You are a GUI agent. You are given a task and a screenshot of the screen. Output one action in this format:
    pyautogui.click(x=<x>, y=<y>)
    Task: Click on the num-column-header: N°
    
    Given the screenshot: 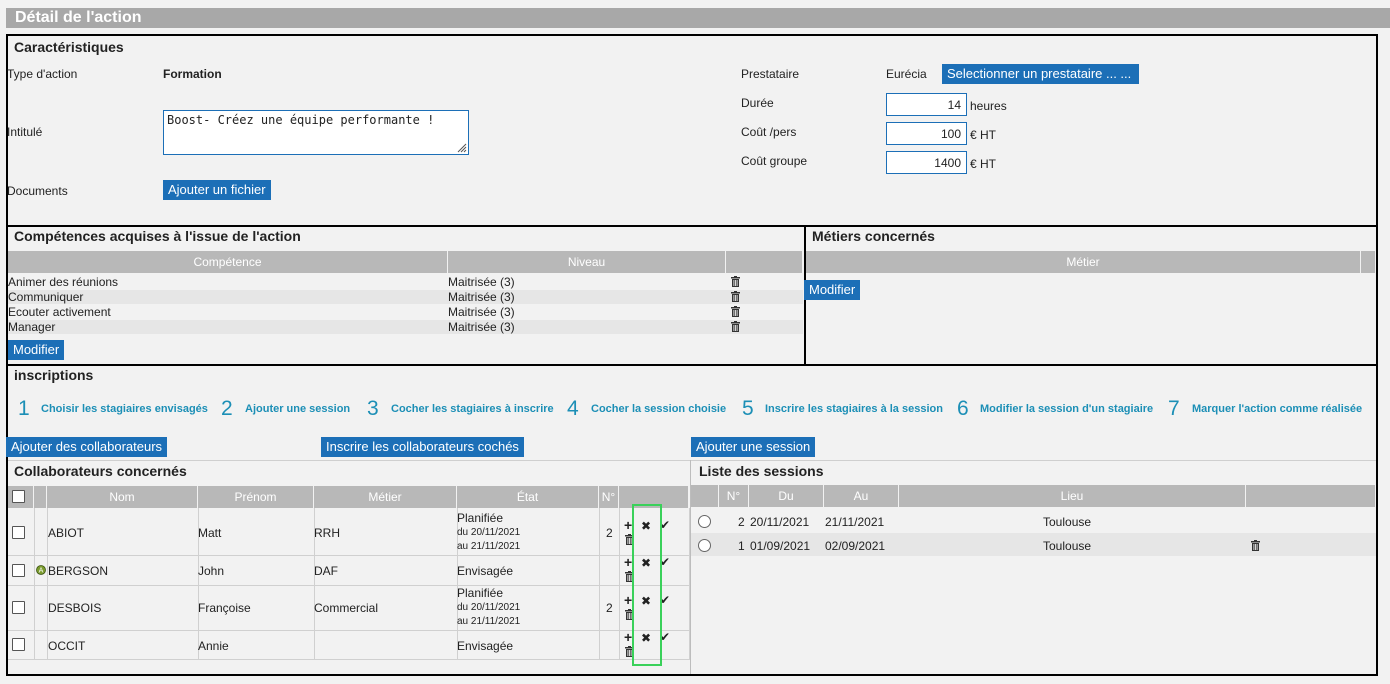 What is the action you would take?
    pyautogui.click(x=609, y=497)
    